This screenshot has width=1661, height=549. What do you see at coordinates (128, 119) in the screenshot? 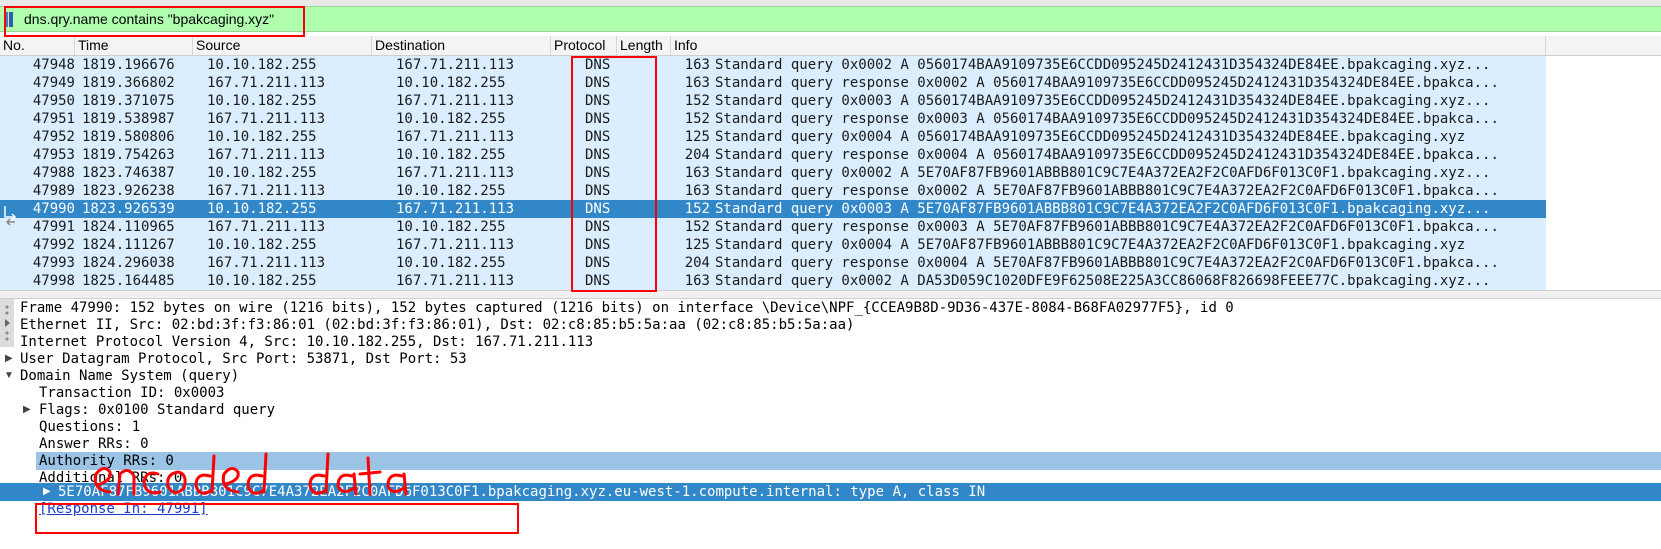
I see `packet-cell-time: 1819.538987` at bounding box center [128, 119].